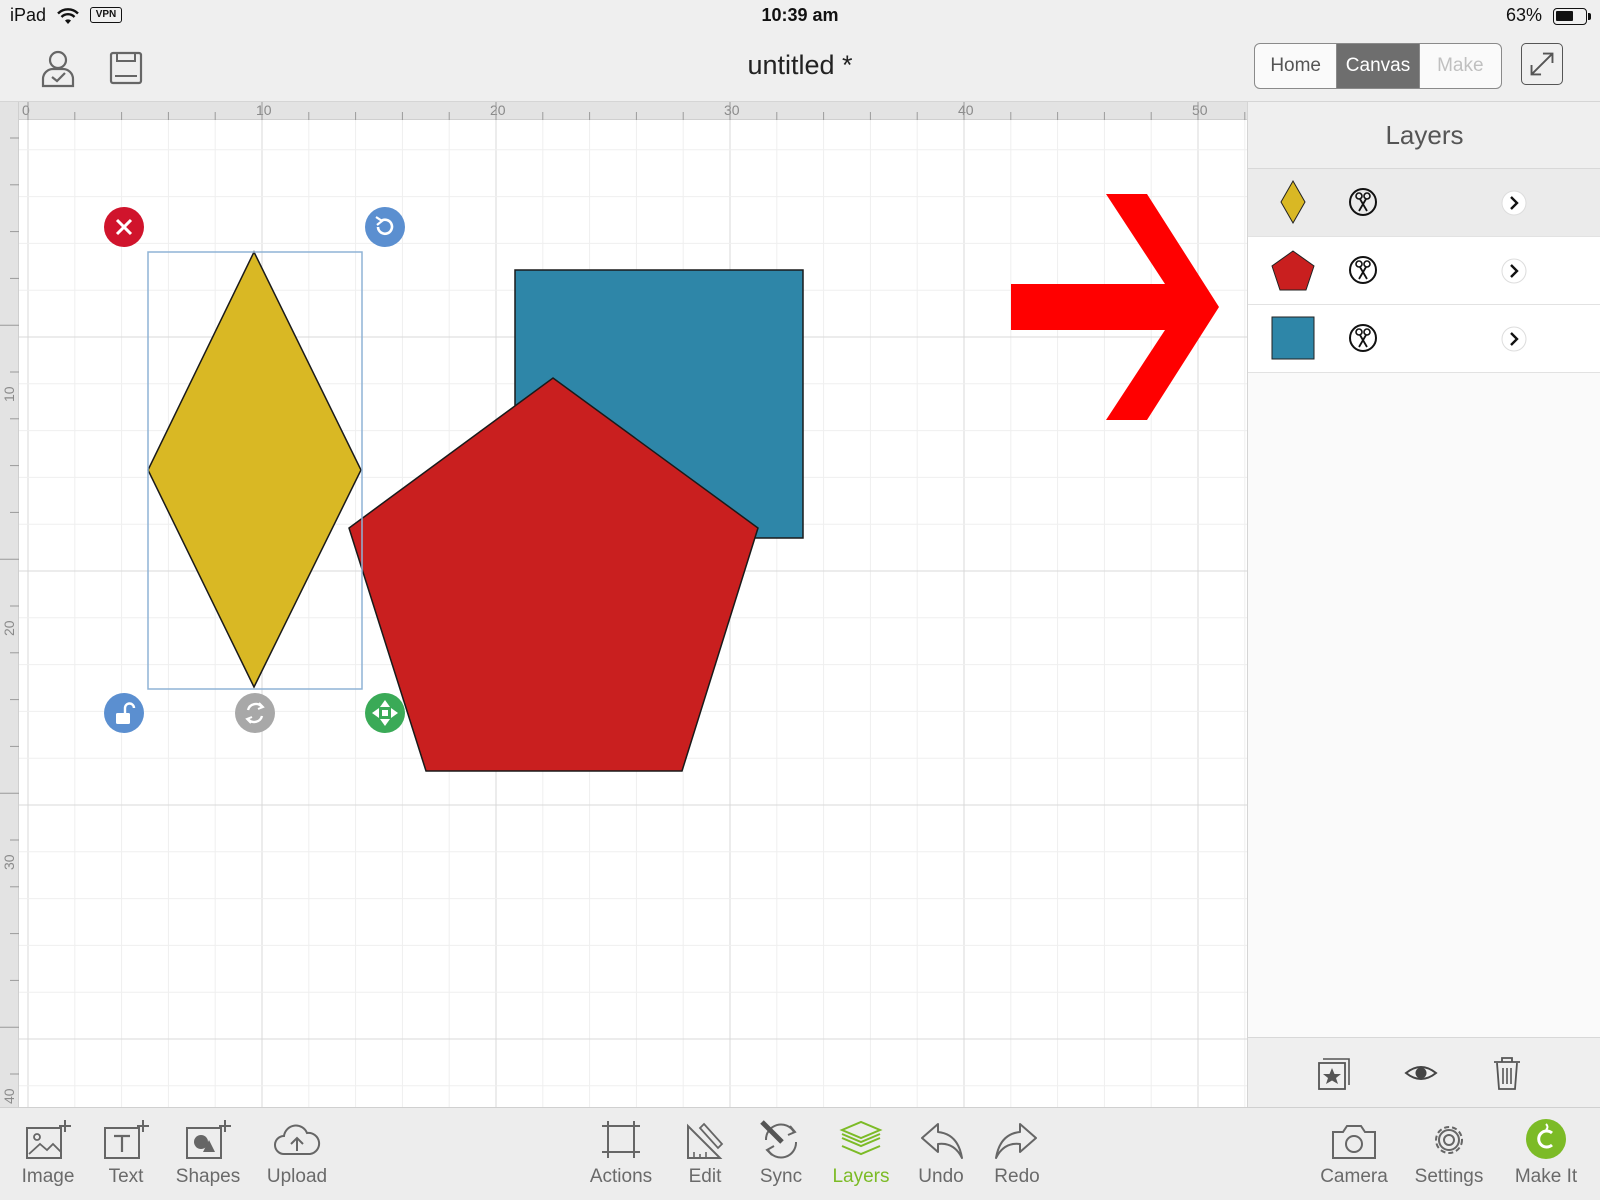 The width and height of the screenshot is (1600, 1200). I want to click on redo-button-label: Redo, so click(1017, 1176).